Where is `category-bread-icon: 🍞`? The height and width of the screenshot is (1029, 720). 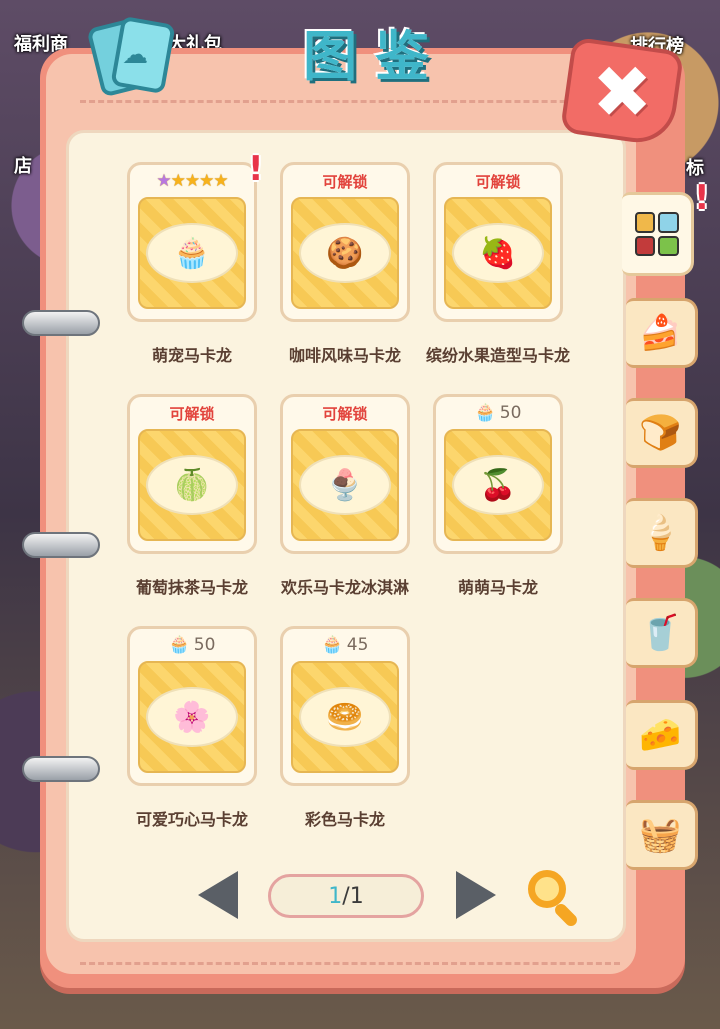 category-bread-icon: 🍞 is located at coordinates (660, 433).